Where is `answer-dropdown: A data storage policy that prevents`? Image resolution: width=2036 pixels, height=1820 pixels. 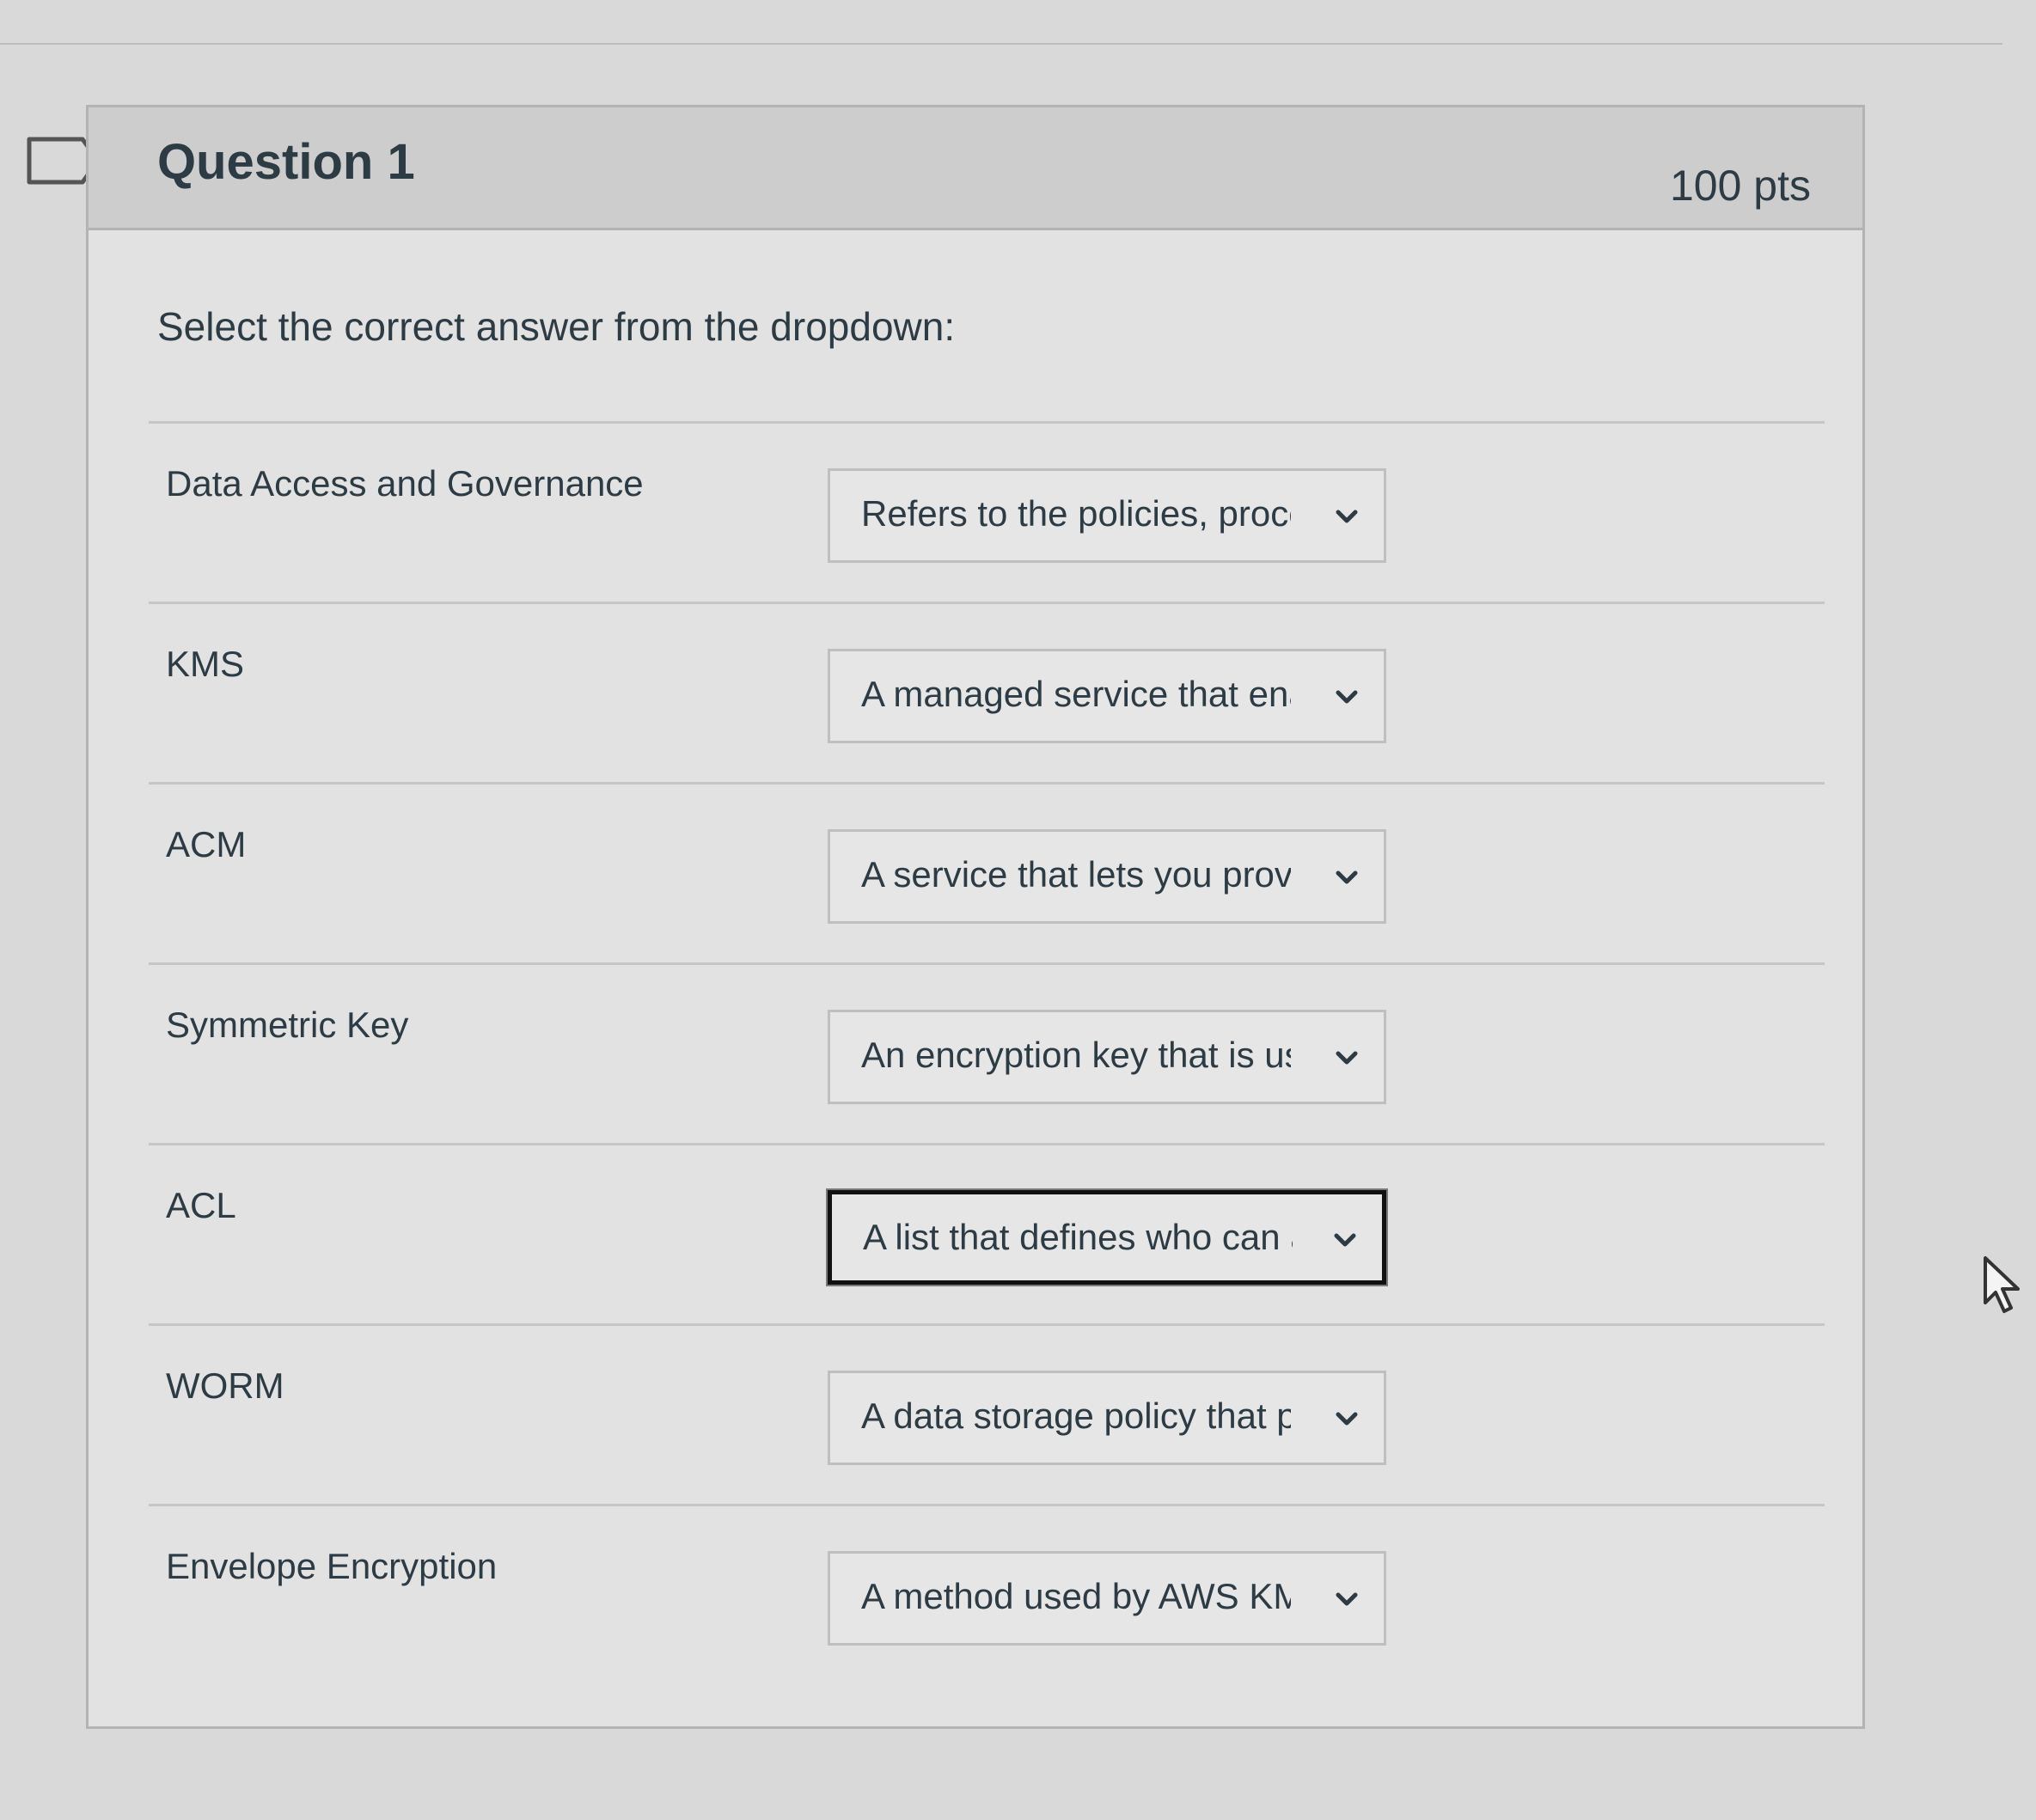 answer-dropdown: A data storage policy that prevents is located at coordinates (1107, 1418).